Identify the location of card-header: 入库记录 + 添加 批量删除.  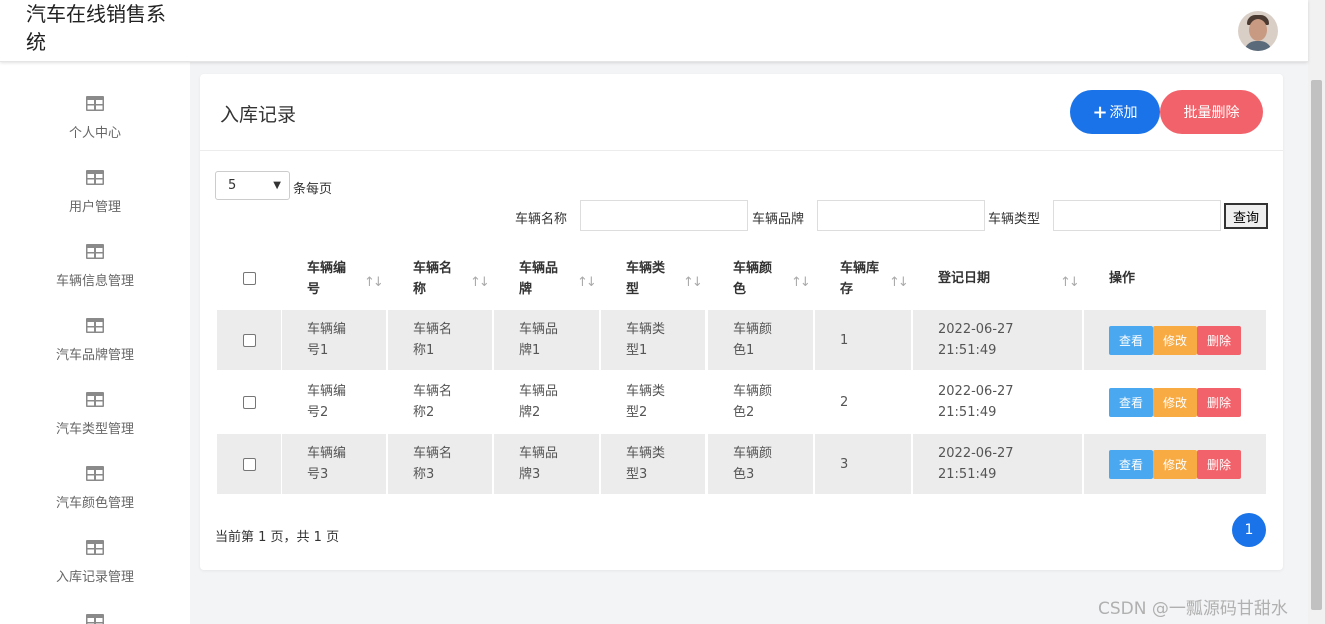
(741, 112).